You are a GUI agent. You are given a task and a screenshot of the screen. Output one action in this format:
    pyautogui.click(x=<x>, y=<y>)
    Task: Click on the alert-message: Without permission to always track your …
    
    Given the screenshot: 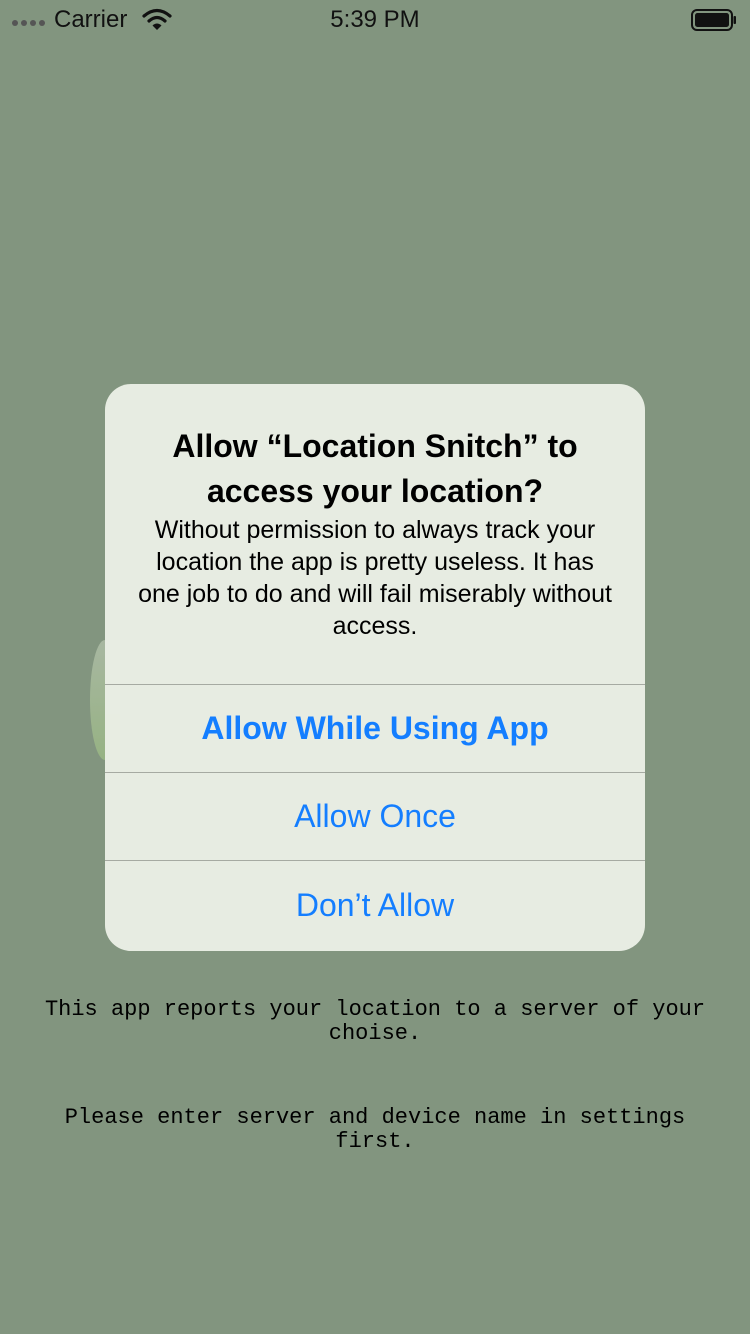 What is the action you would take?
    pyautogui.click(x=375, y=578)
    